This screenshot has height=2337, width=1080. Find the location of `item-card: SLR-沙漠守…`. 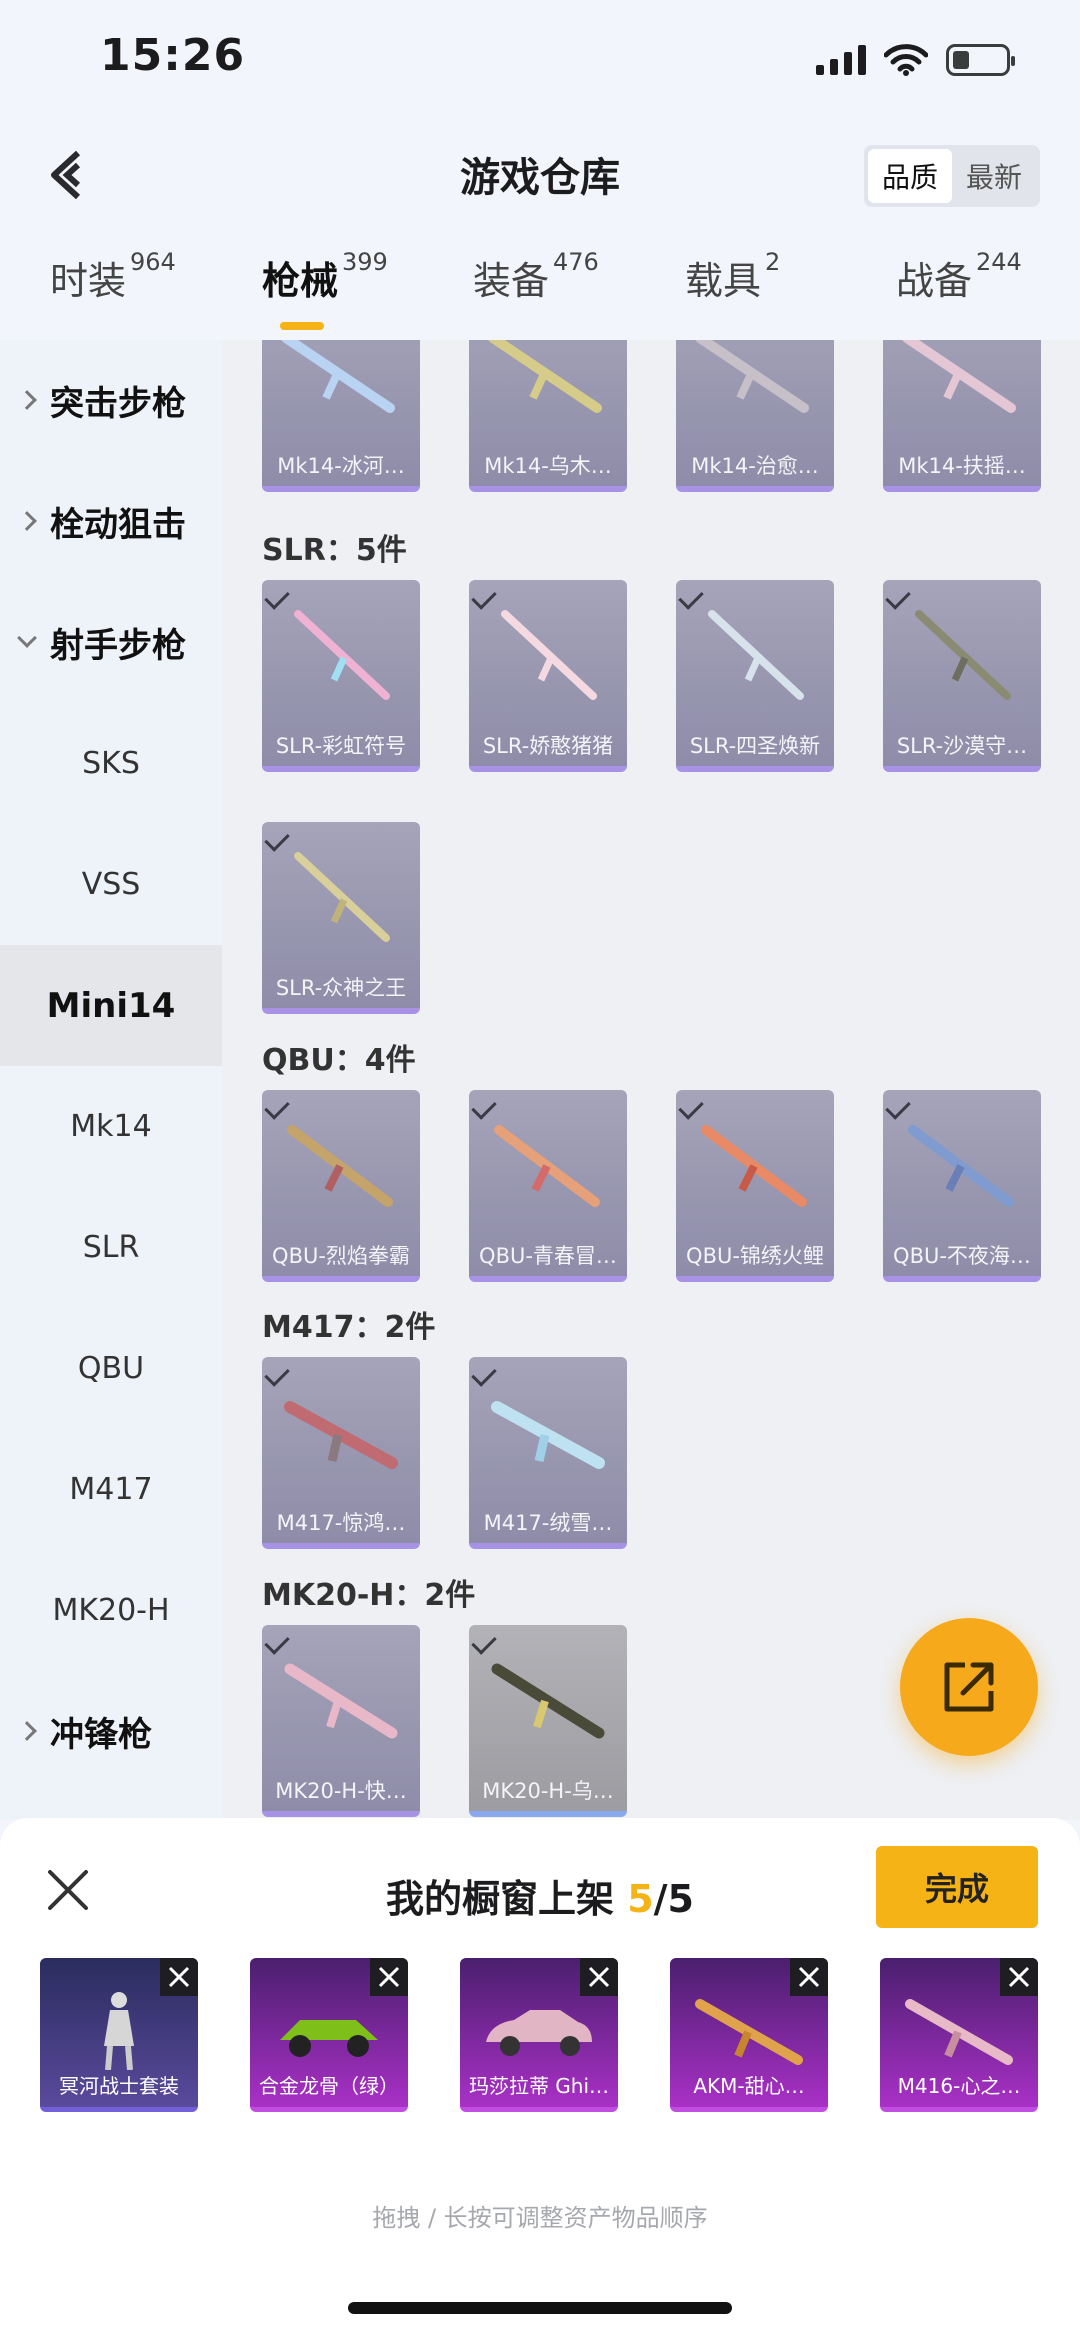

item-card: SLR-沙漠守… is located at coordinates (962, 676).